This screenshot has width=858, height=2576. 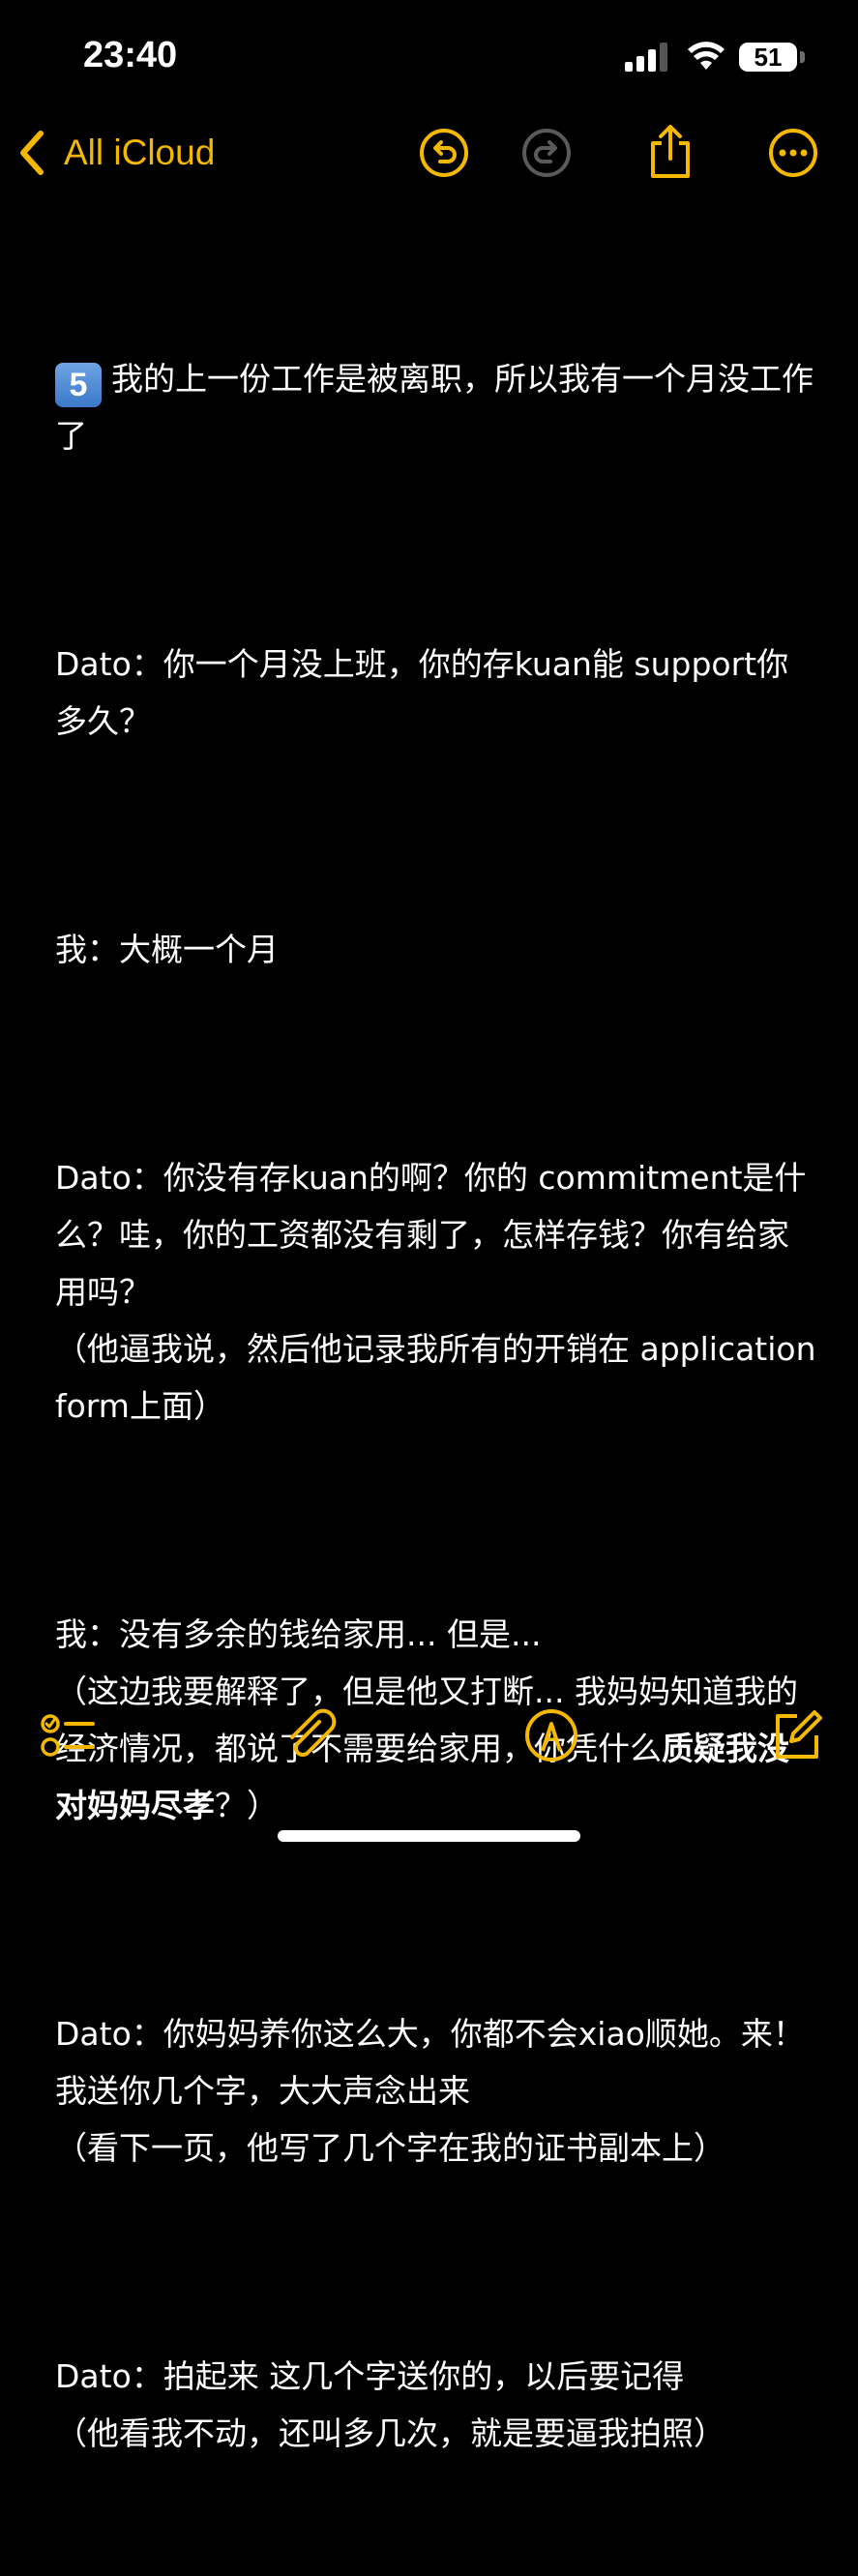 What do you see at coordinates (78, 385) in the screenshot?
I see `keycap-five-icon: 5` at bounding box center [78, 385].